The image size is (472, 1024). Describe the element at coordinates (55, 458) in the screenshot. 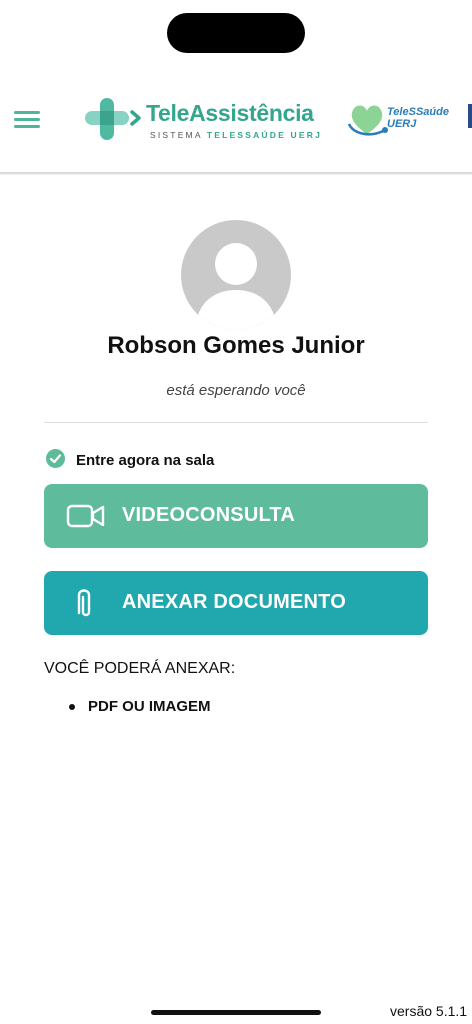

I see `check-circle-icon` at that location.